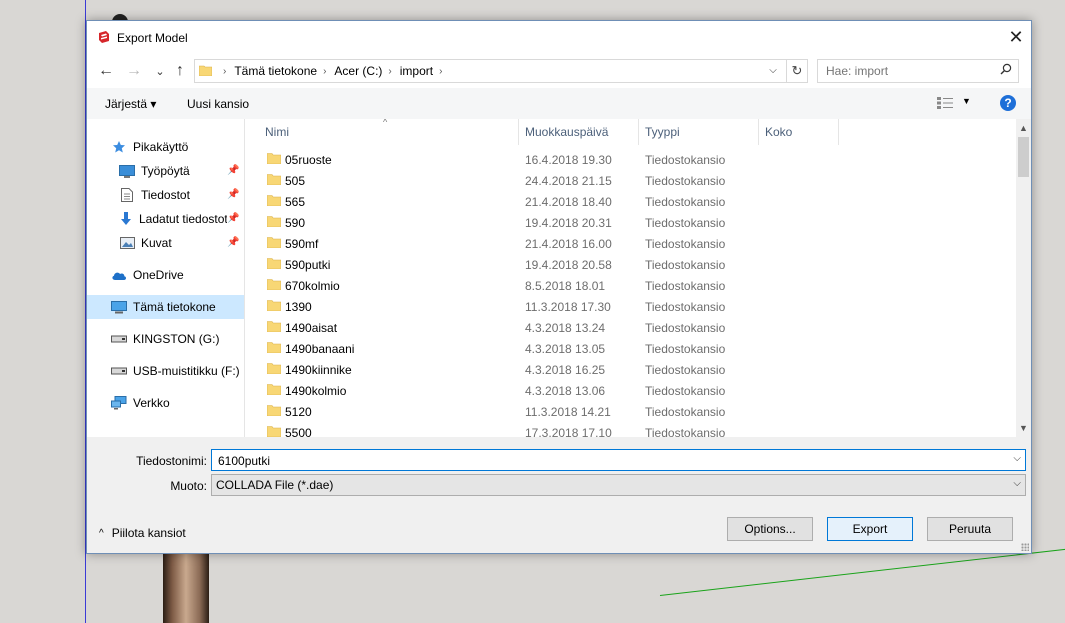 The width and height of the screenshot is (1065, 623). I want to click on file-date: 8.5.2018 18.01, so click(565, 286).